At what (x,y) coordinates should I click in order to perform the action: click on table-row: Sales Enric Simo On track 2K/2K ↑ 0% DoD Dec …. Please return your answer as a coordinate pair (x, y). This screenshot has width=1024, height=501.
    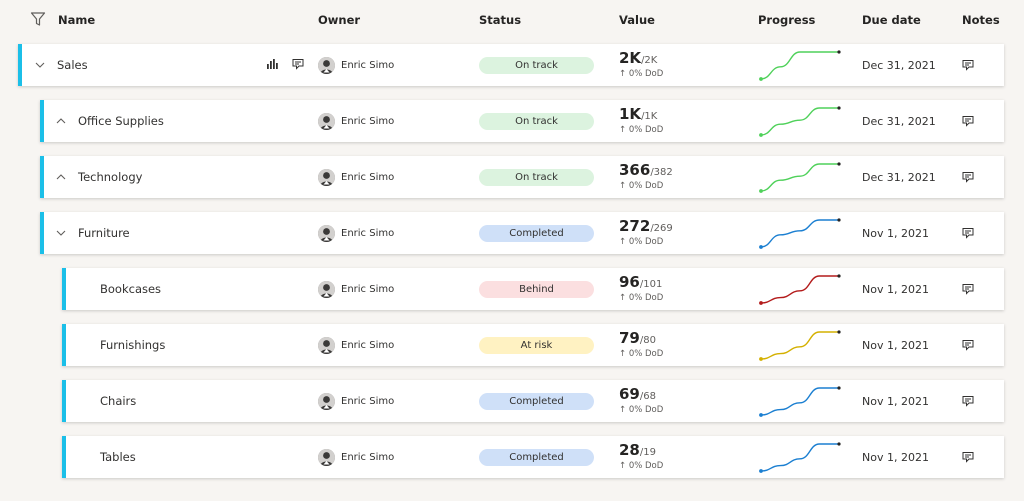
    Looking at the image, I should click on (511, 65).